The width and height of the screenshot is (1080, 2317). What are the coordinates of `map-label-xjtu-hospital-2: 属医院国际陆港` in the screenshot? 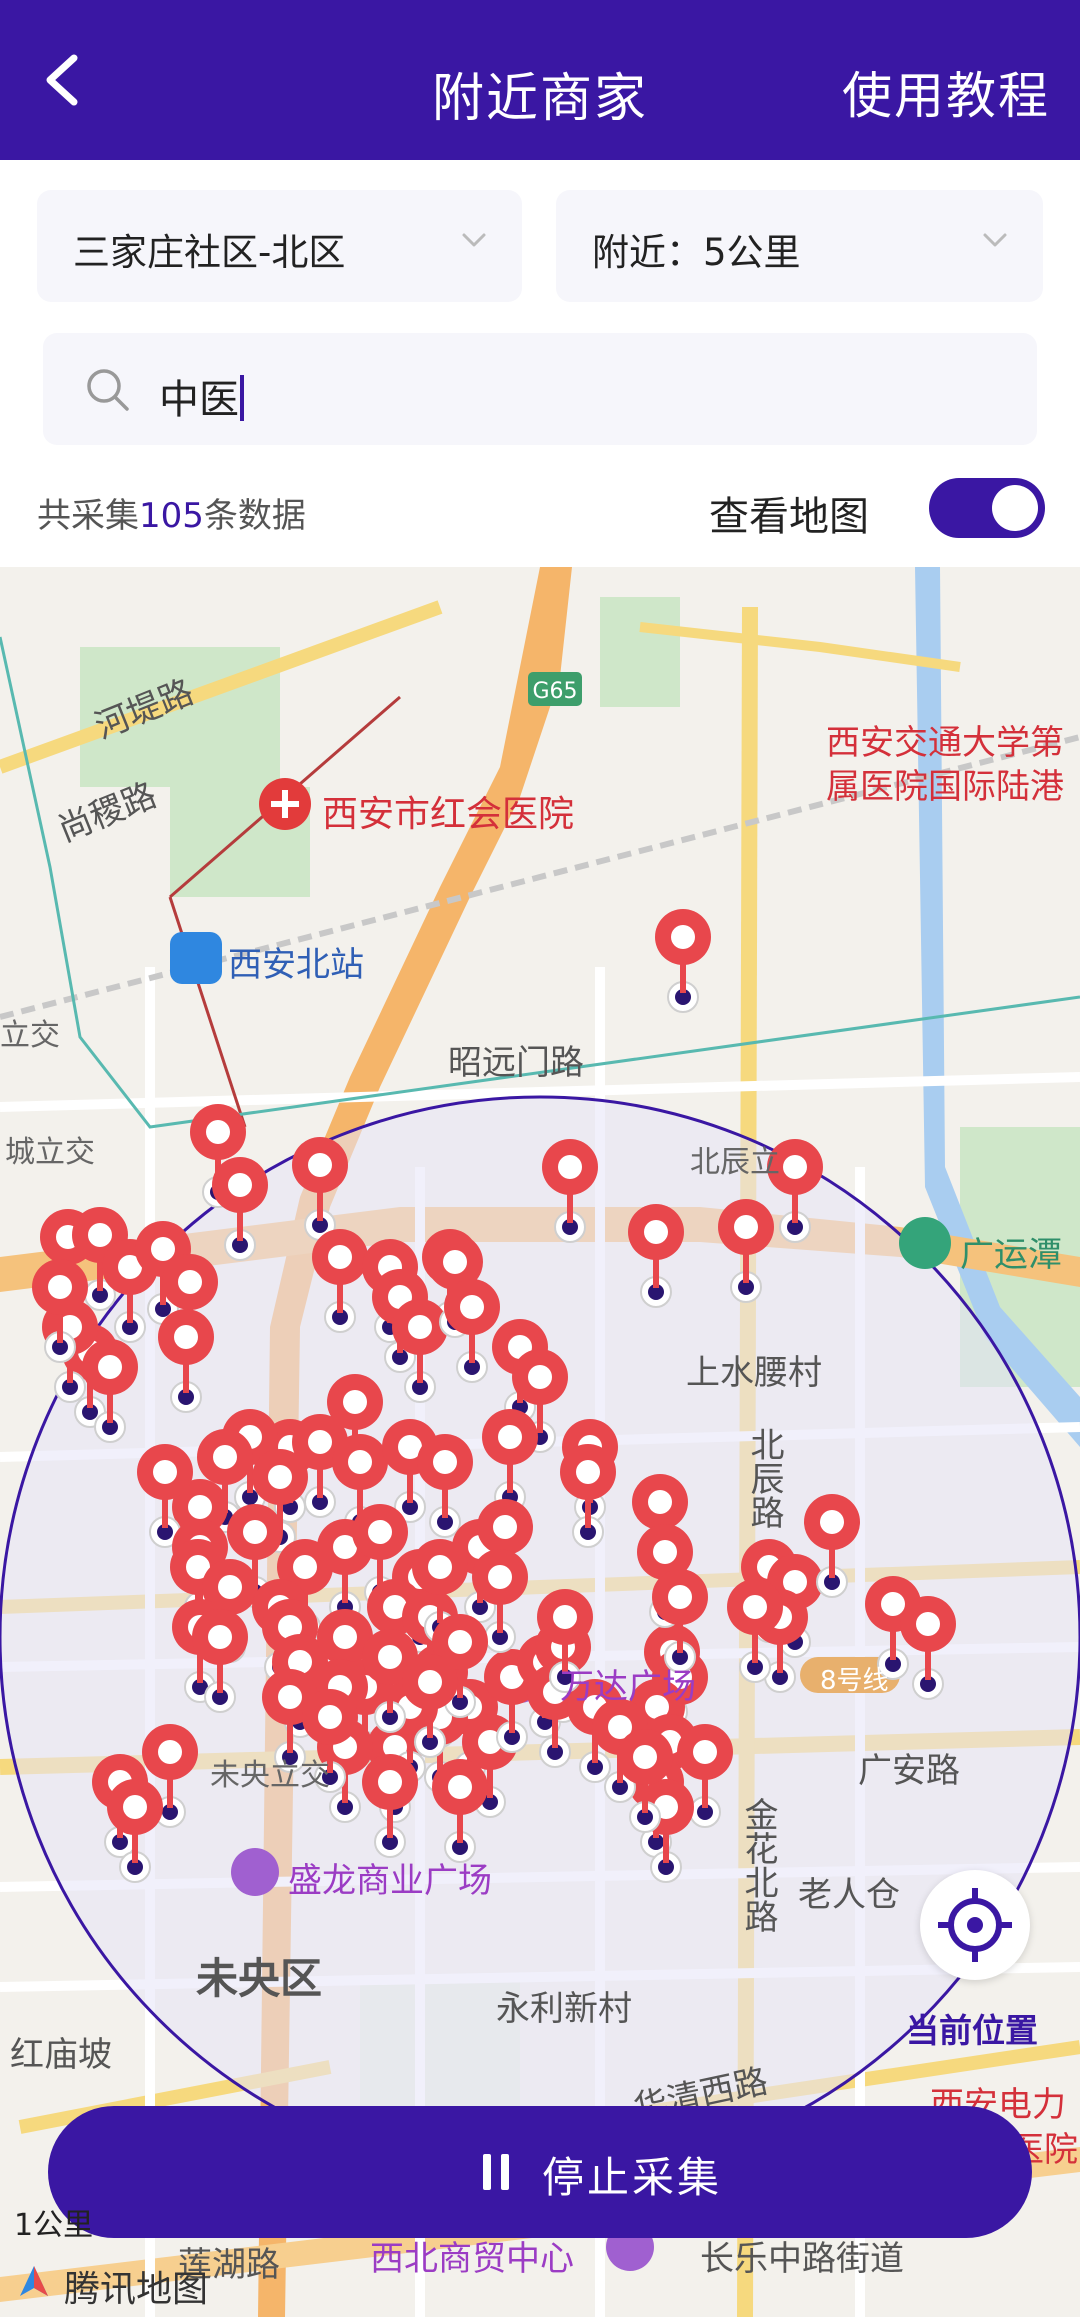 It's located at (945, 787).